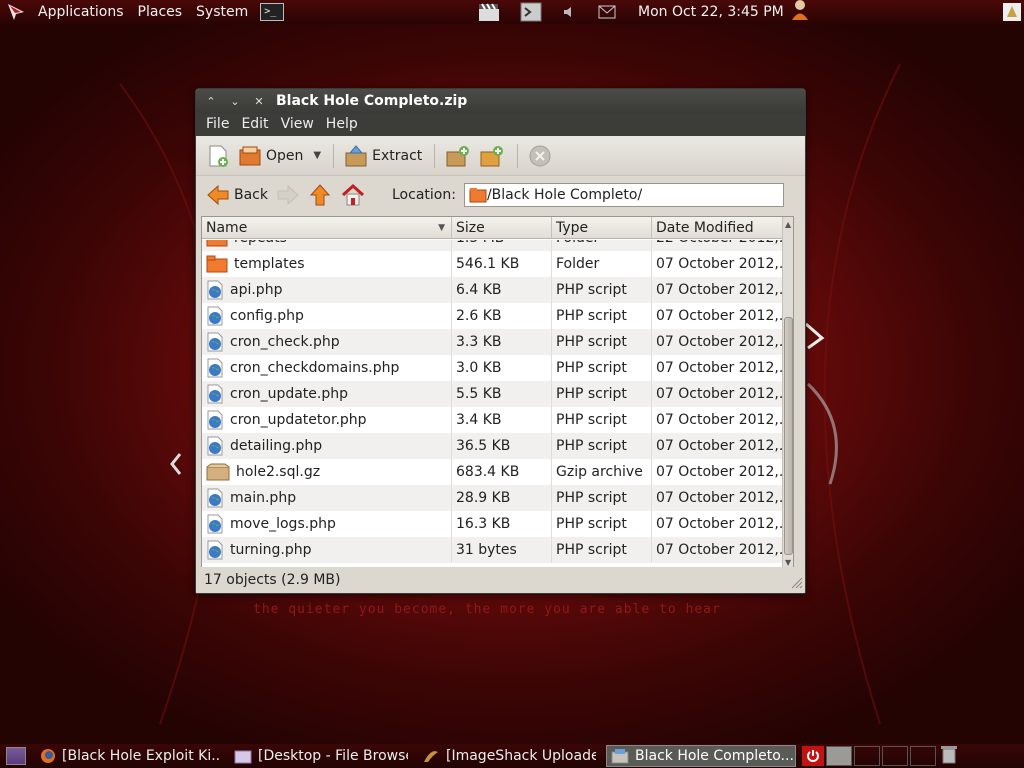 The height and width of the screenshot is (768, 1024). Describe the element at coordinates (272, 12) in the screenshot. I see `terminal-launcher-icon: >_` at that location.